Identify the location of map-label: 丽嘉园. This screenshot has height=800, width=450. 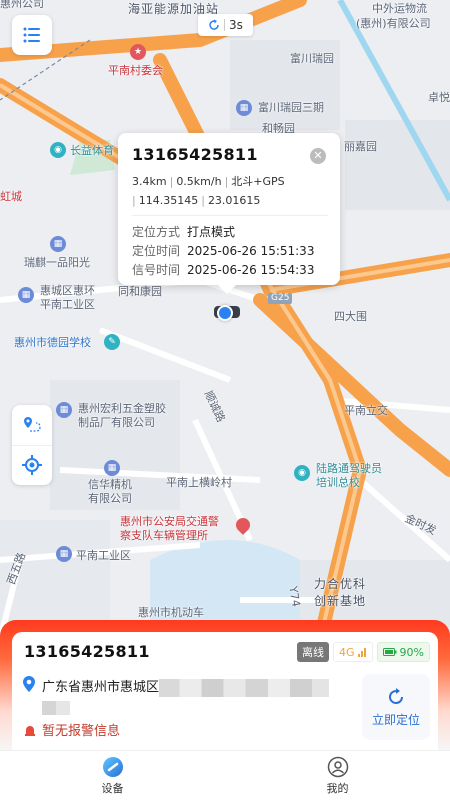
(360, 146).